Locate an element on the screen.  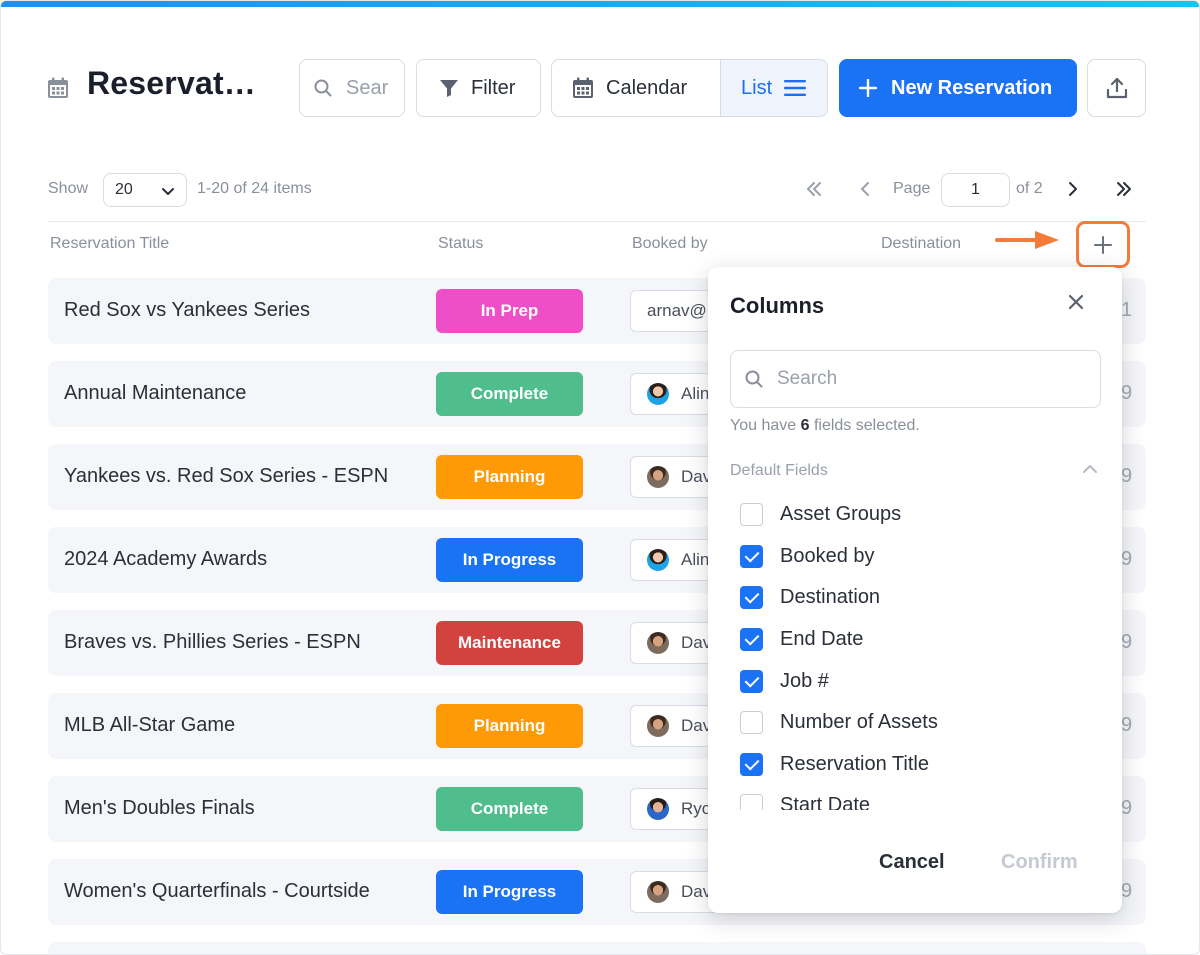
calendar-icon is located at coordinates (583, 87).